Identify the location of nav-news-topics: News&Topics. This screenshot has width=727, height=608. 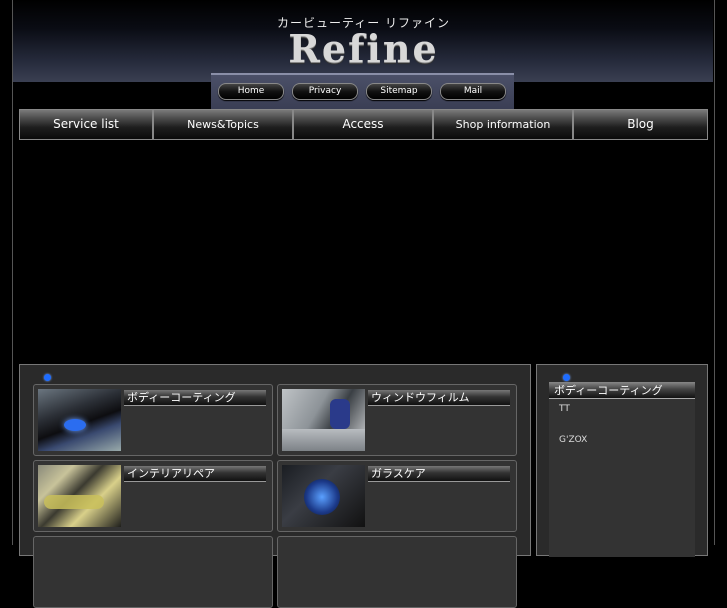
(223, 124).